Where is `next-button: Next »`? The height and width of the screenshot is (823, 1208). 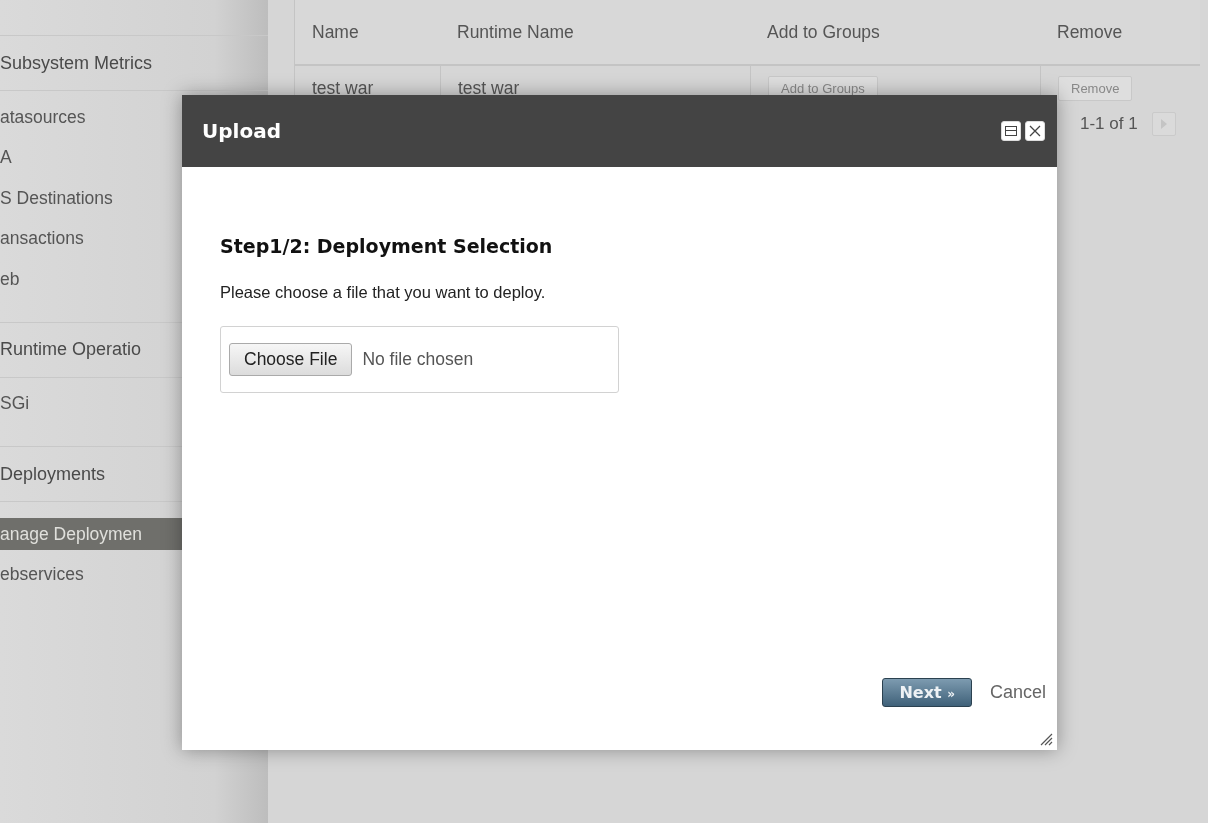
next-button: Next » is located at coordinates (927, 692).